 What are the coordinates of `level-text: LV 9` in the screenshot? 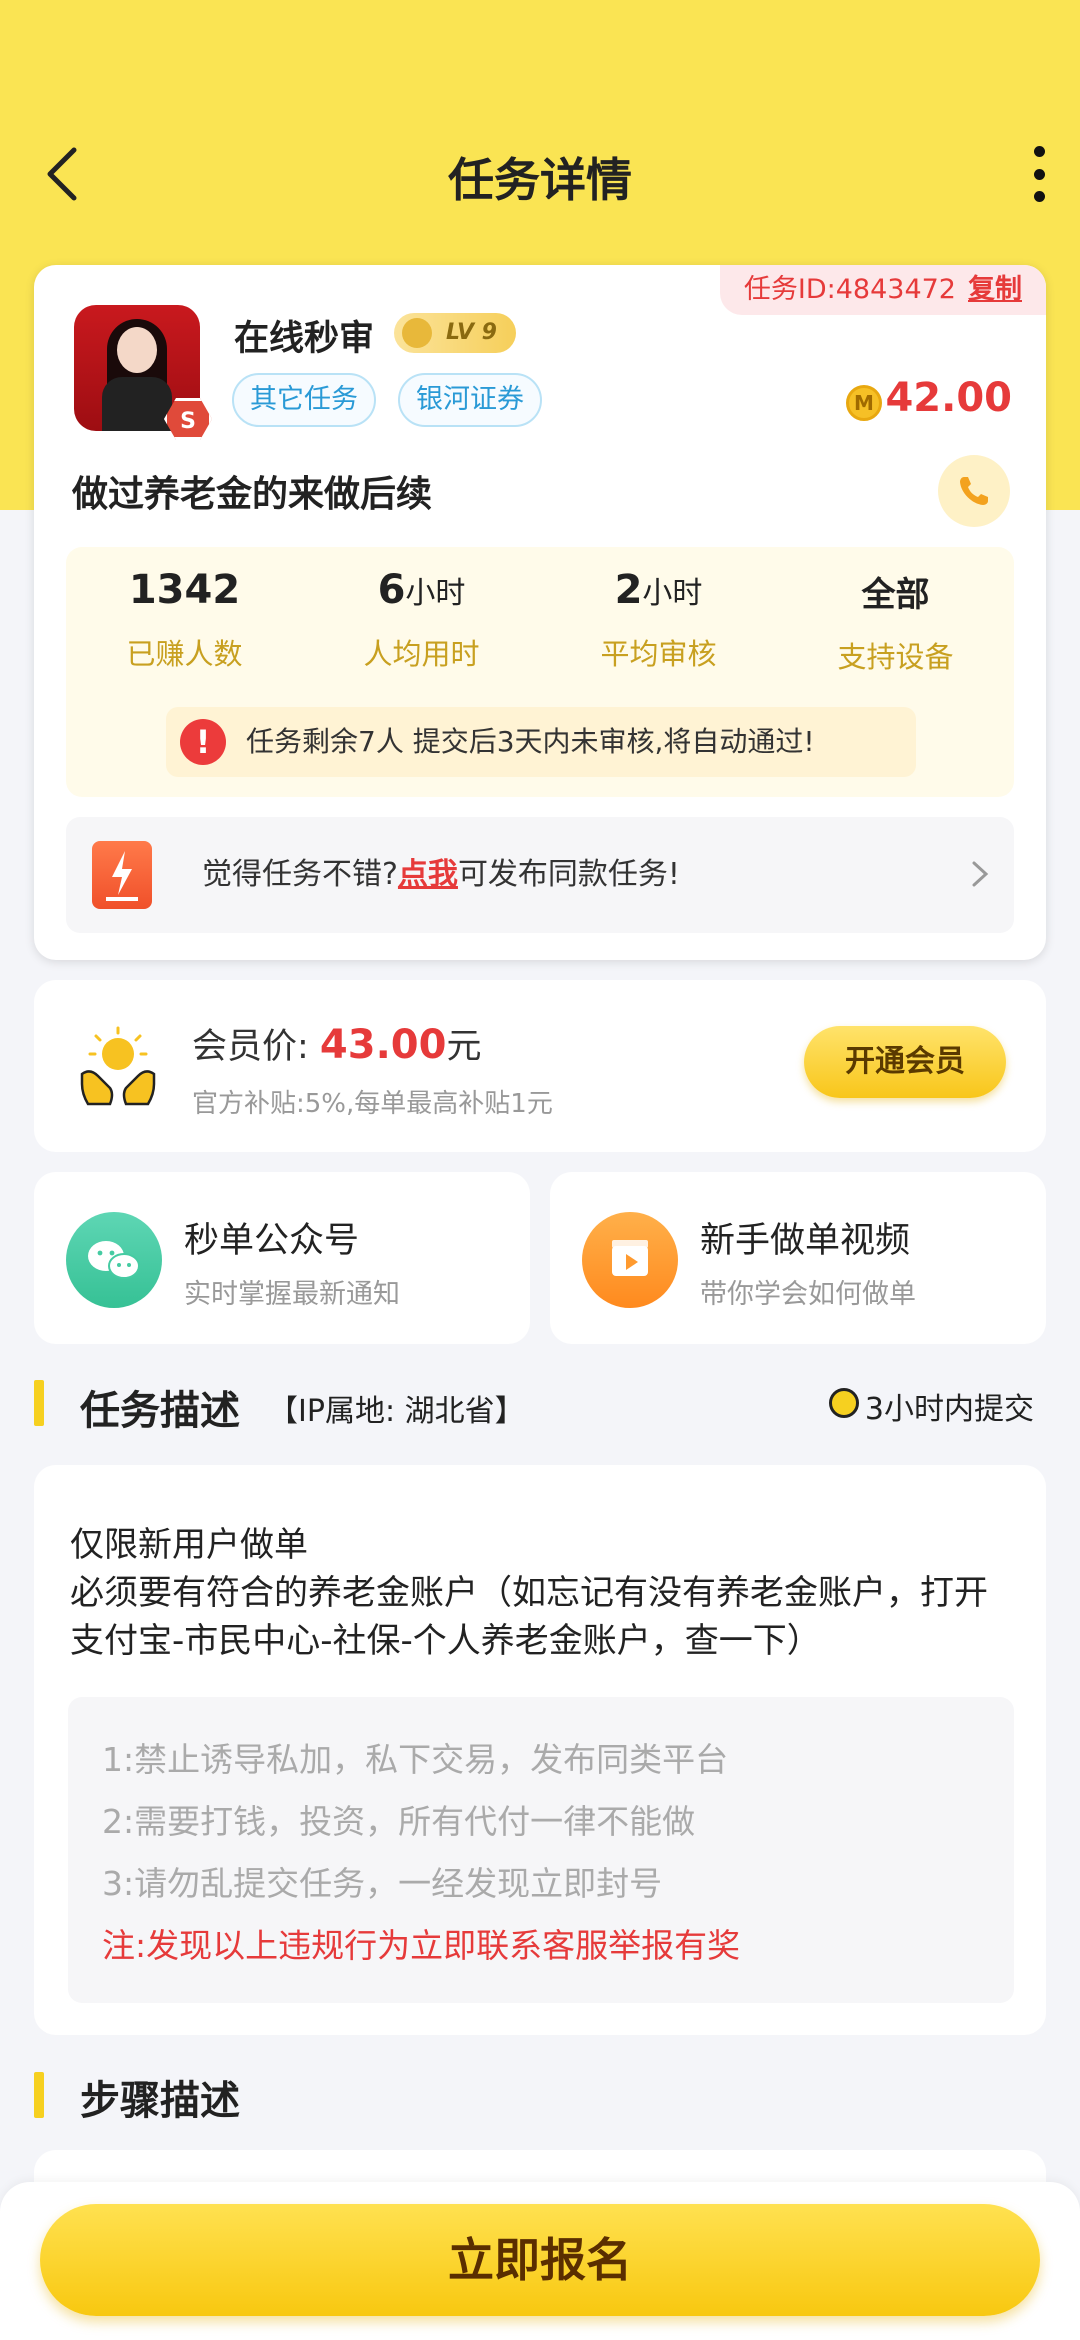 It's located at (471, 332).